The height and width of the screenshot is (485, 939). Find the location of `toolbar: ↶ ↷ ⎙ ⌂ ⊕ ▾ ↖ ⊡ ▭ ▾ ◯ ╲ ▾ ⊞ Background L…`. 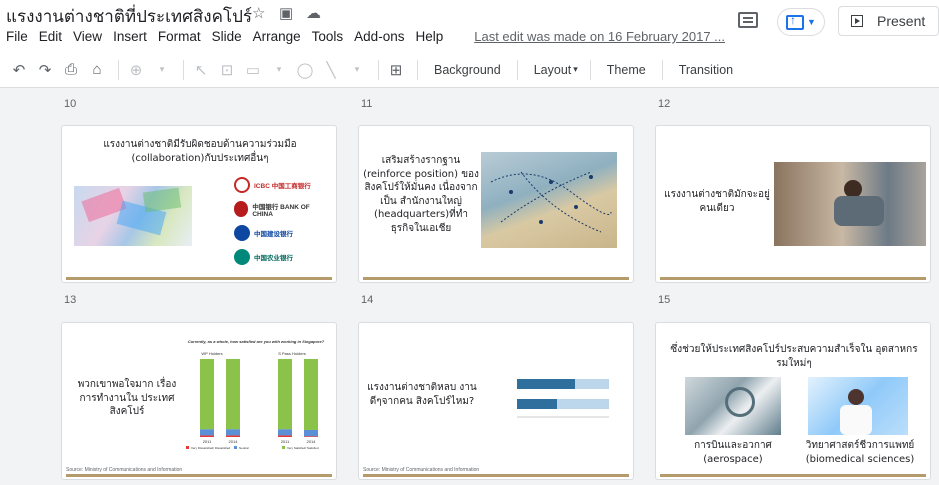

toolbar: ↶ ↷ ⎙ ⌂ ⊕ ▾ ↖ ⊡ ▭ ▾ ◯ ╲ ▾ ⊞ Background L… is located at coordinates (469, 70).